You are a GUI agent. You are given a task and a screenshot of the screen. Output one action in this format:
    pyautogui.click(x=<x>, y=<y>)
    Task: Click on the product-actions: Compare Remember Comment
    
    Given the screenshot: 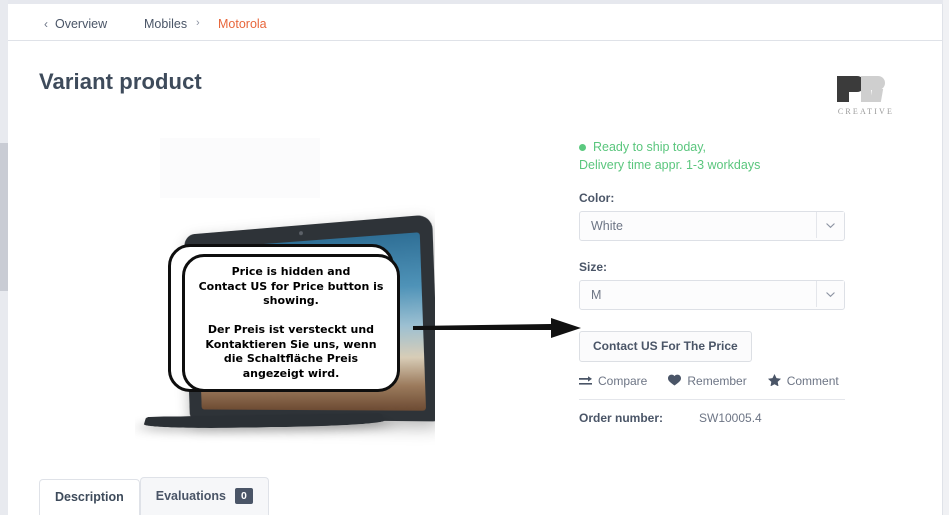 What is the action you would take?
    pyautogui.click(x=712, y=381)
    